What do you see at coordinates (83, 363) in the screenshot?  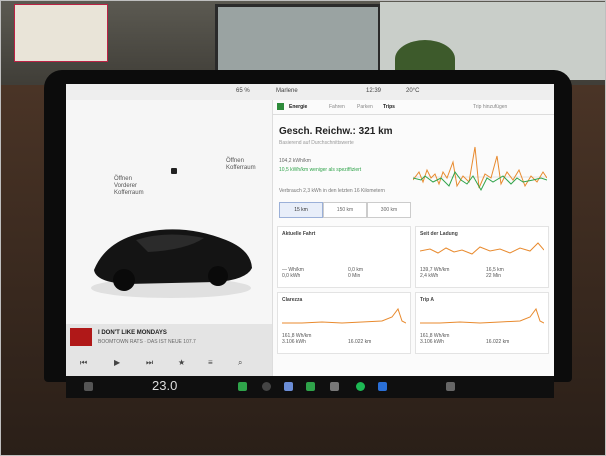 I see `prev-icon: ⏮` at bounding box center [83, 363].